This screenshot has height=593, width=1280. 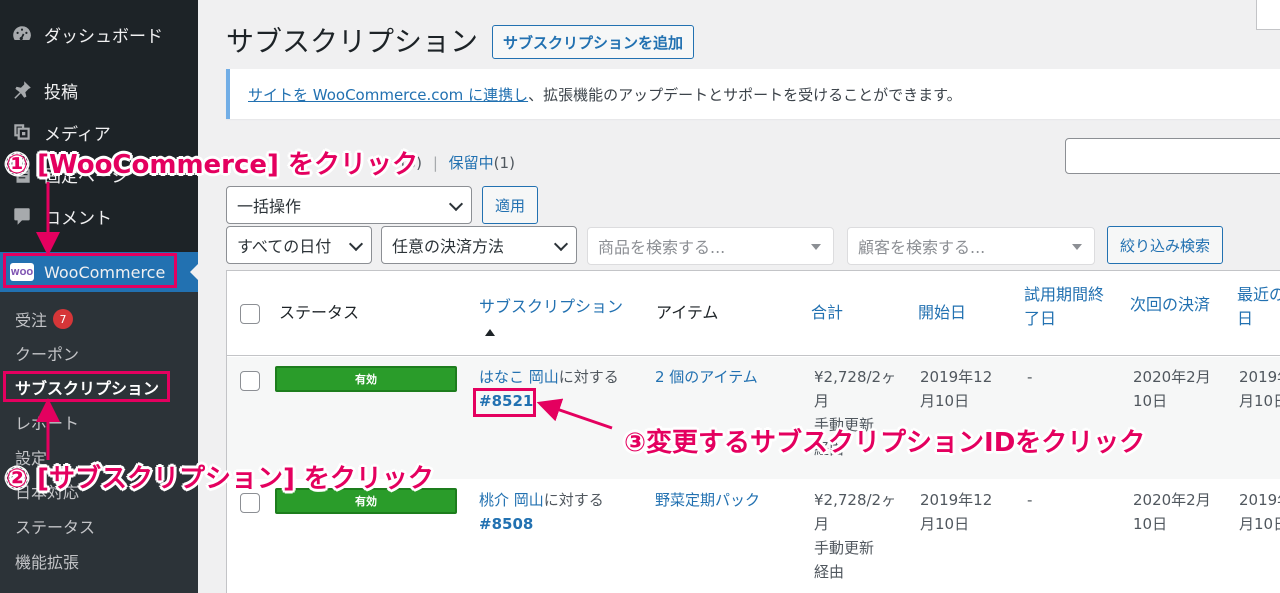 I want to click on bulk-action-select: 一括操作, so click(x=349, y=205).